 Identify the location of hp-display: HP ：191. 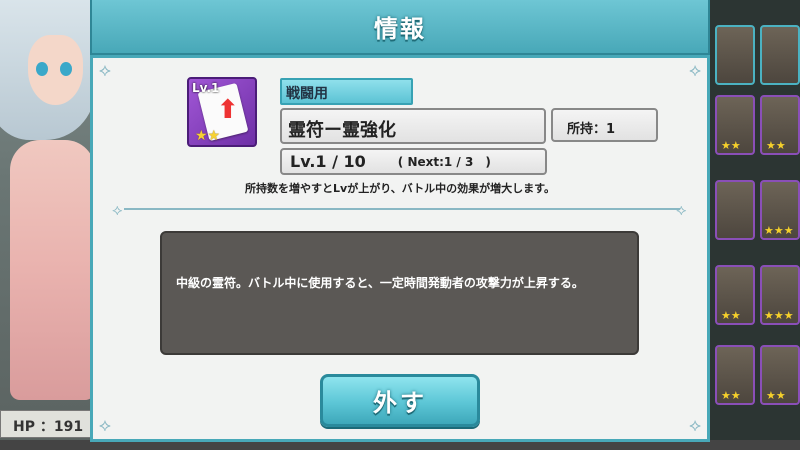
(47, 424).